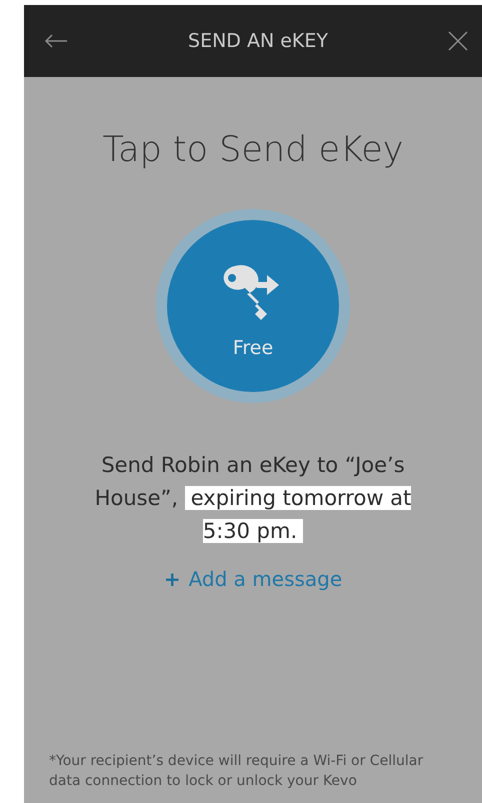 The width and height of the screenshot is (482, 803). What do you see at coordinates (253, 579) in the screenshot?
I see `add-message-link: + Add a message` at bounding box center [253, 579].